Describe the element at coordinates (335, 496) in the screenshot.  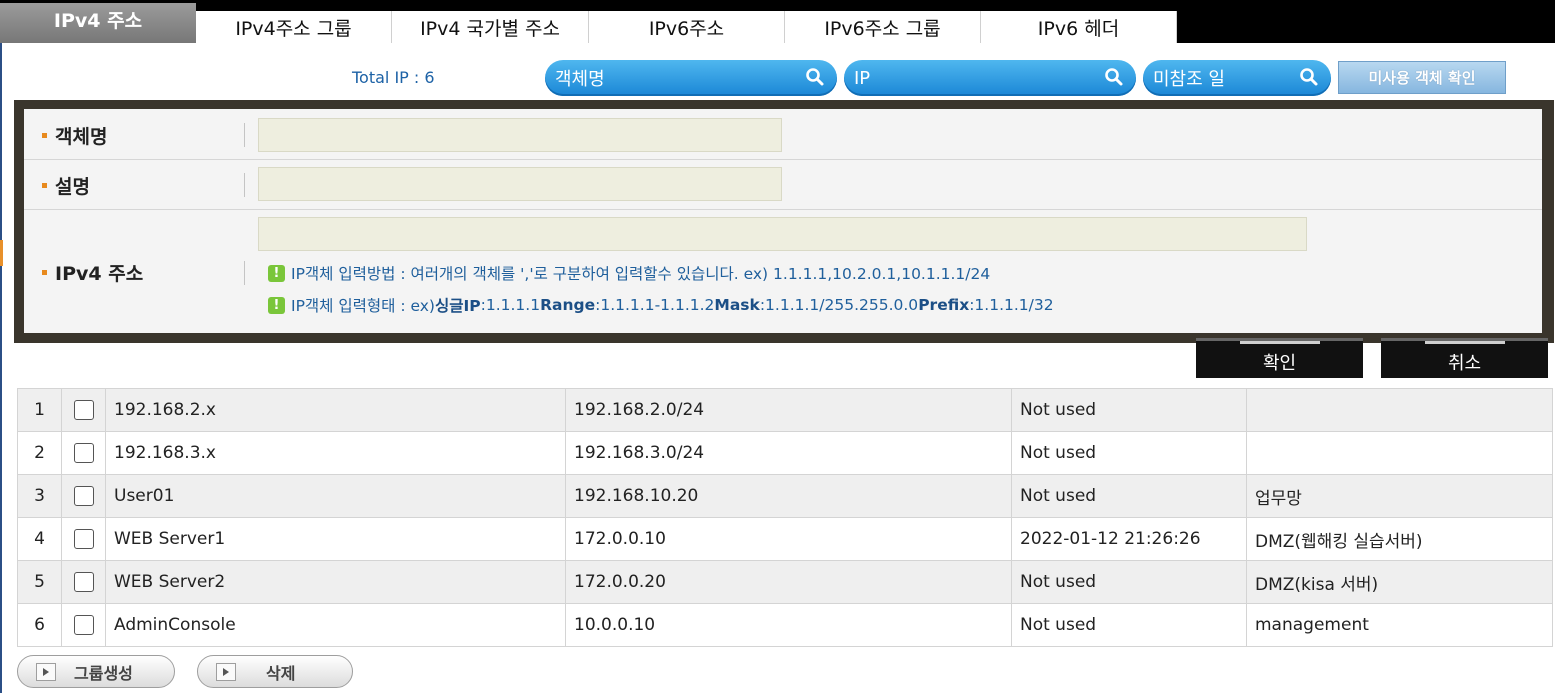
I see `object-name-cell: User01` at that location.